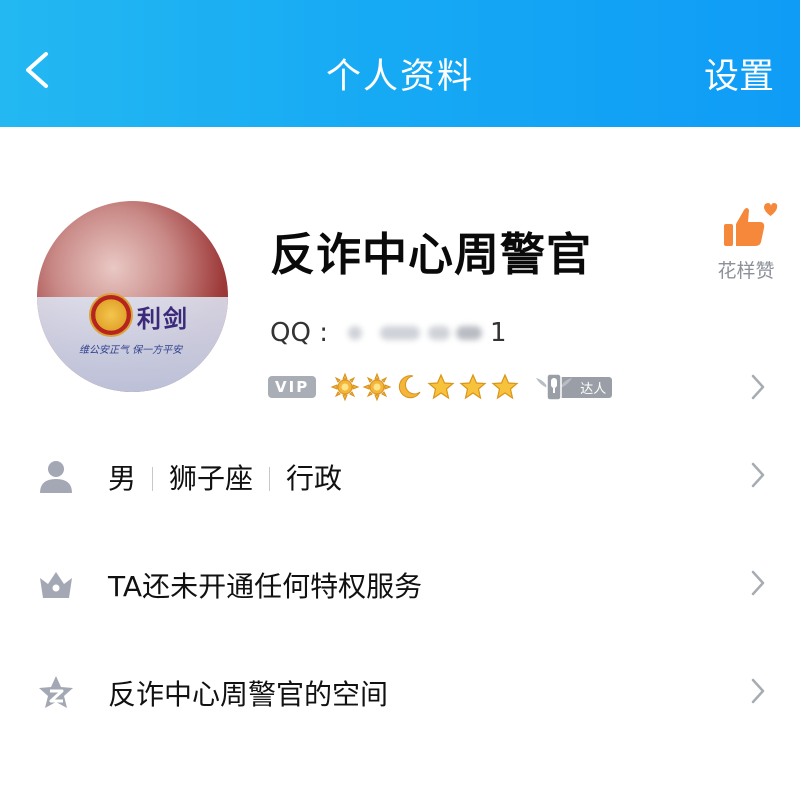  I want to click on settings-button: 设置, so click(739, 73).